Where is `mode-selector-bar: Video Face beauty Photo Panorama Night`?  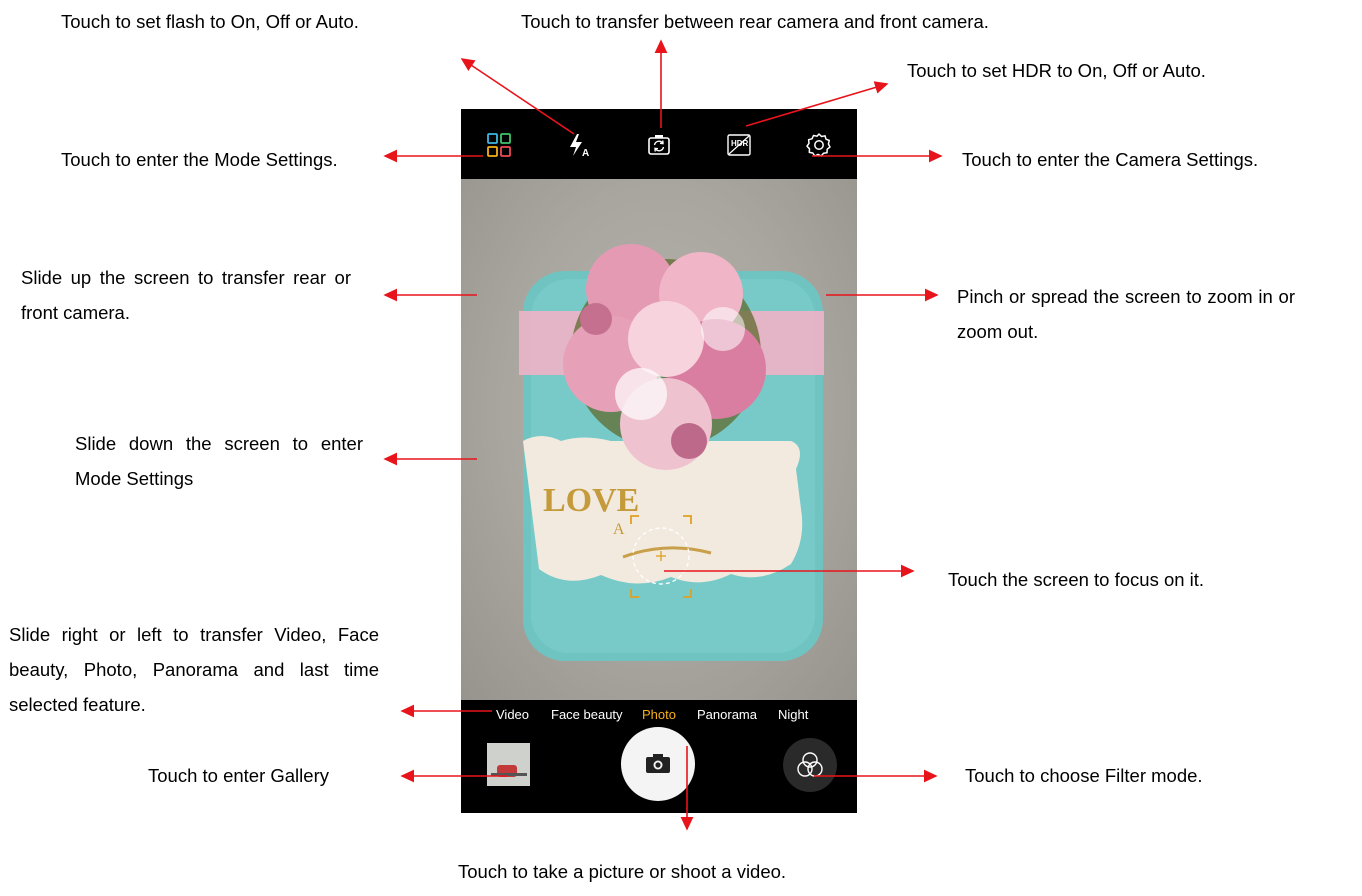
mode-selector-bar: Video Face beauty Photo Panorama Night is located at coordinates (659, 714).